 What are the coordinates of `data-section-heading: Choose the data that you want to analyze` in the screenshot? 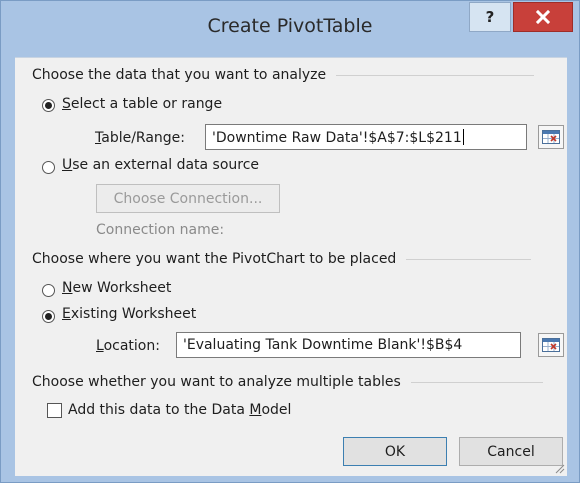 It's located at (283, 75).